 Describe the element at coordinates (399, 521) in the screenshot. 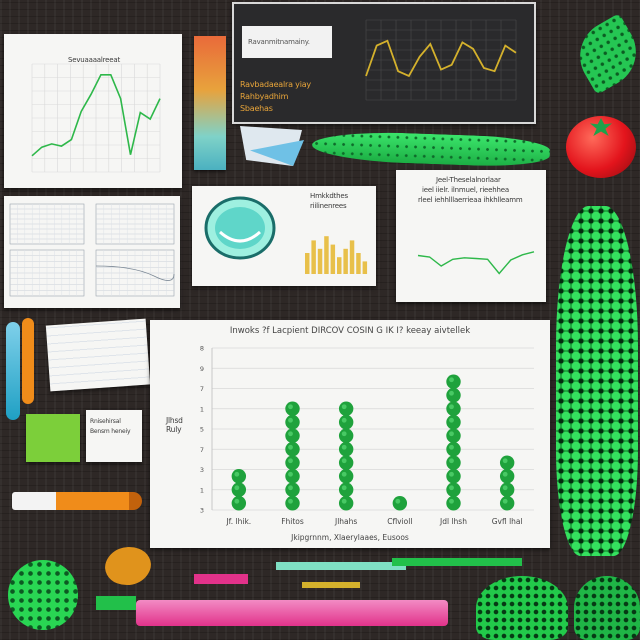

I see `x-tick-label: Cflvioll` at that location.